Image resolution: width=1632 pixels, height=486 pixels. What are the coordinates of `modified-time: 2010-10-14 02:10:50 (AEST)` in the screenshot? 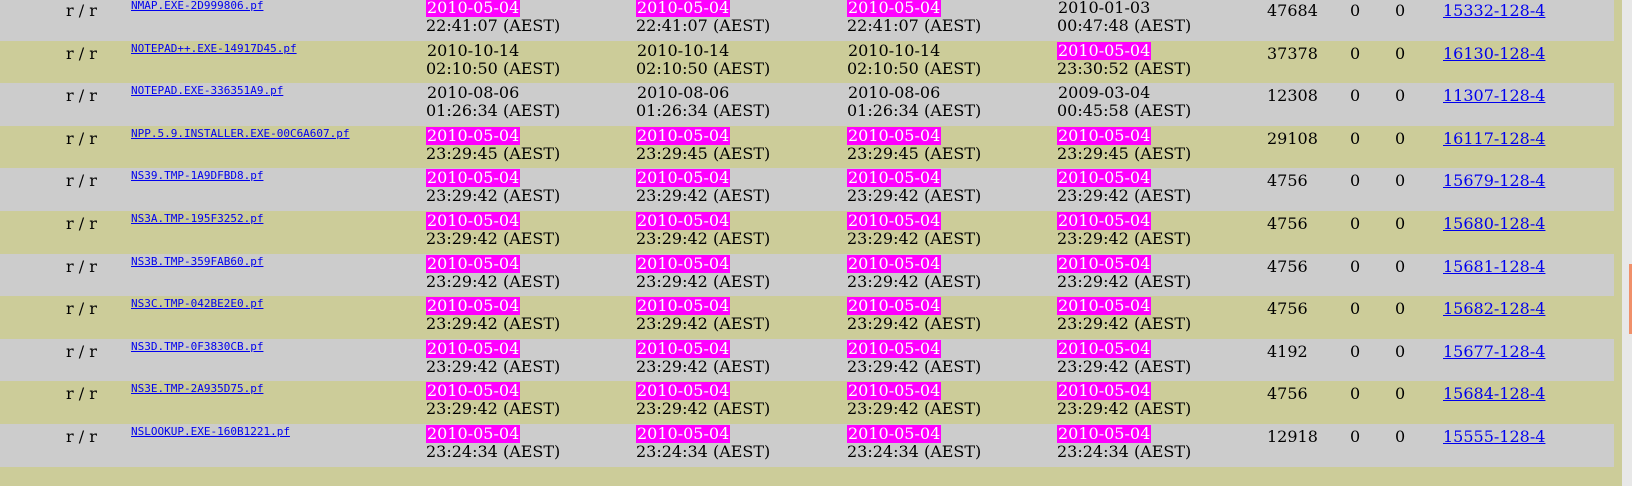 It's located at (493, 59).